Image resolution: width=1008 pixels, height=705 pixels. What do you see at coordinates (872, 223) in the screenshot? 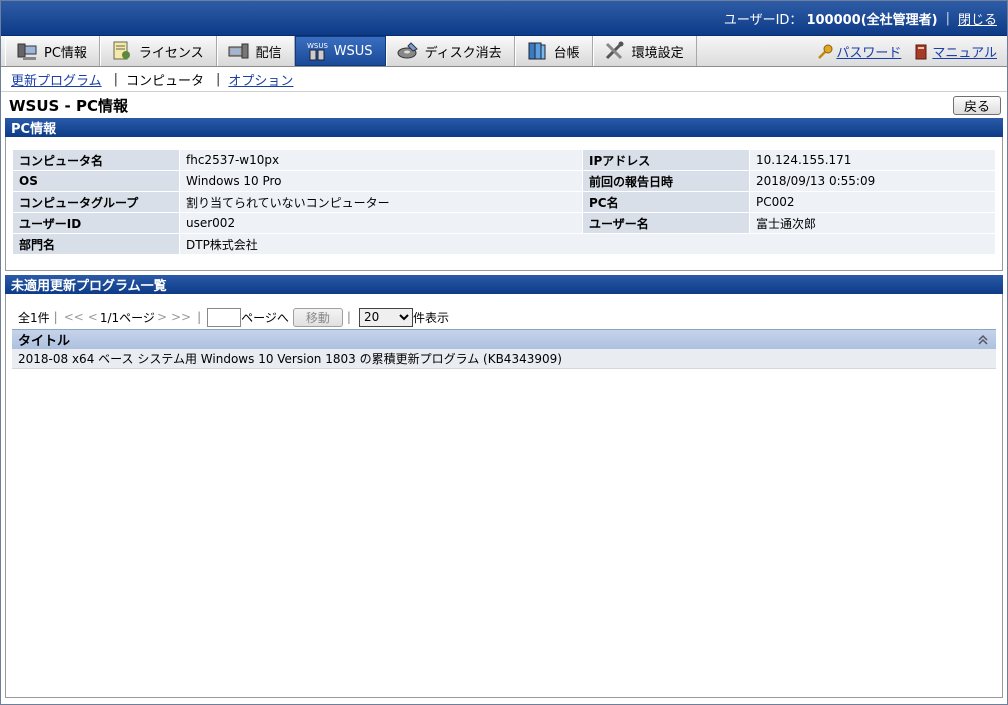
I see `user-name-value: 富士通次郎` at bounding box center [872, 223].